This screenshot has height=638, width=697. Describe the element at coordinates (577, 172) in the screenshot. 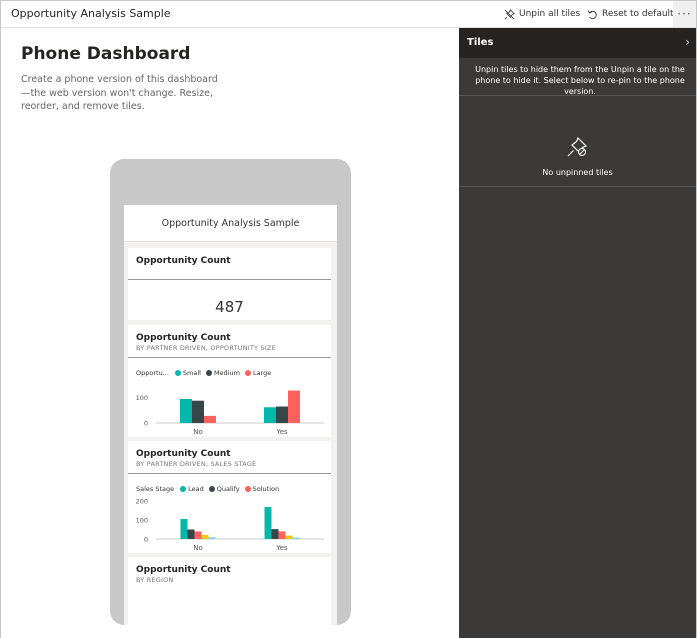

I see `no-unpinned-tiles-message: No unpinned tiles` at that location.